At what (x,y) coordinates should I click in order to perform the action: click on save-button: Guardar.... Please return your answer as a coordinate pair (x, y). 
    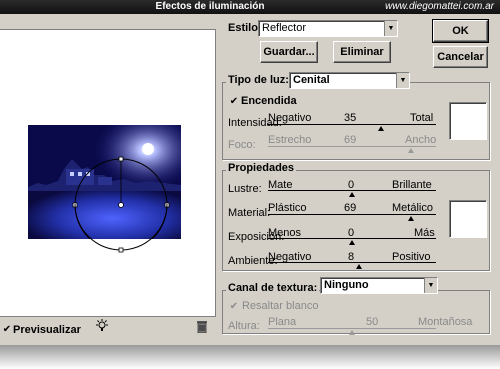
    Looking at the image, I should click on (289, 52).